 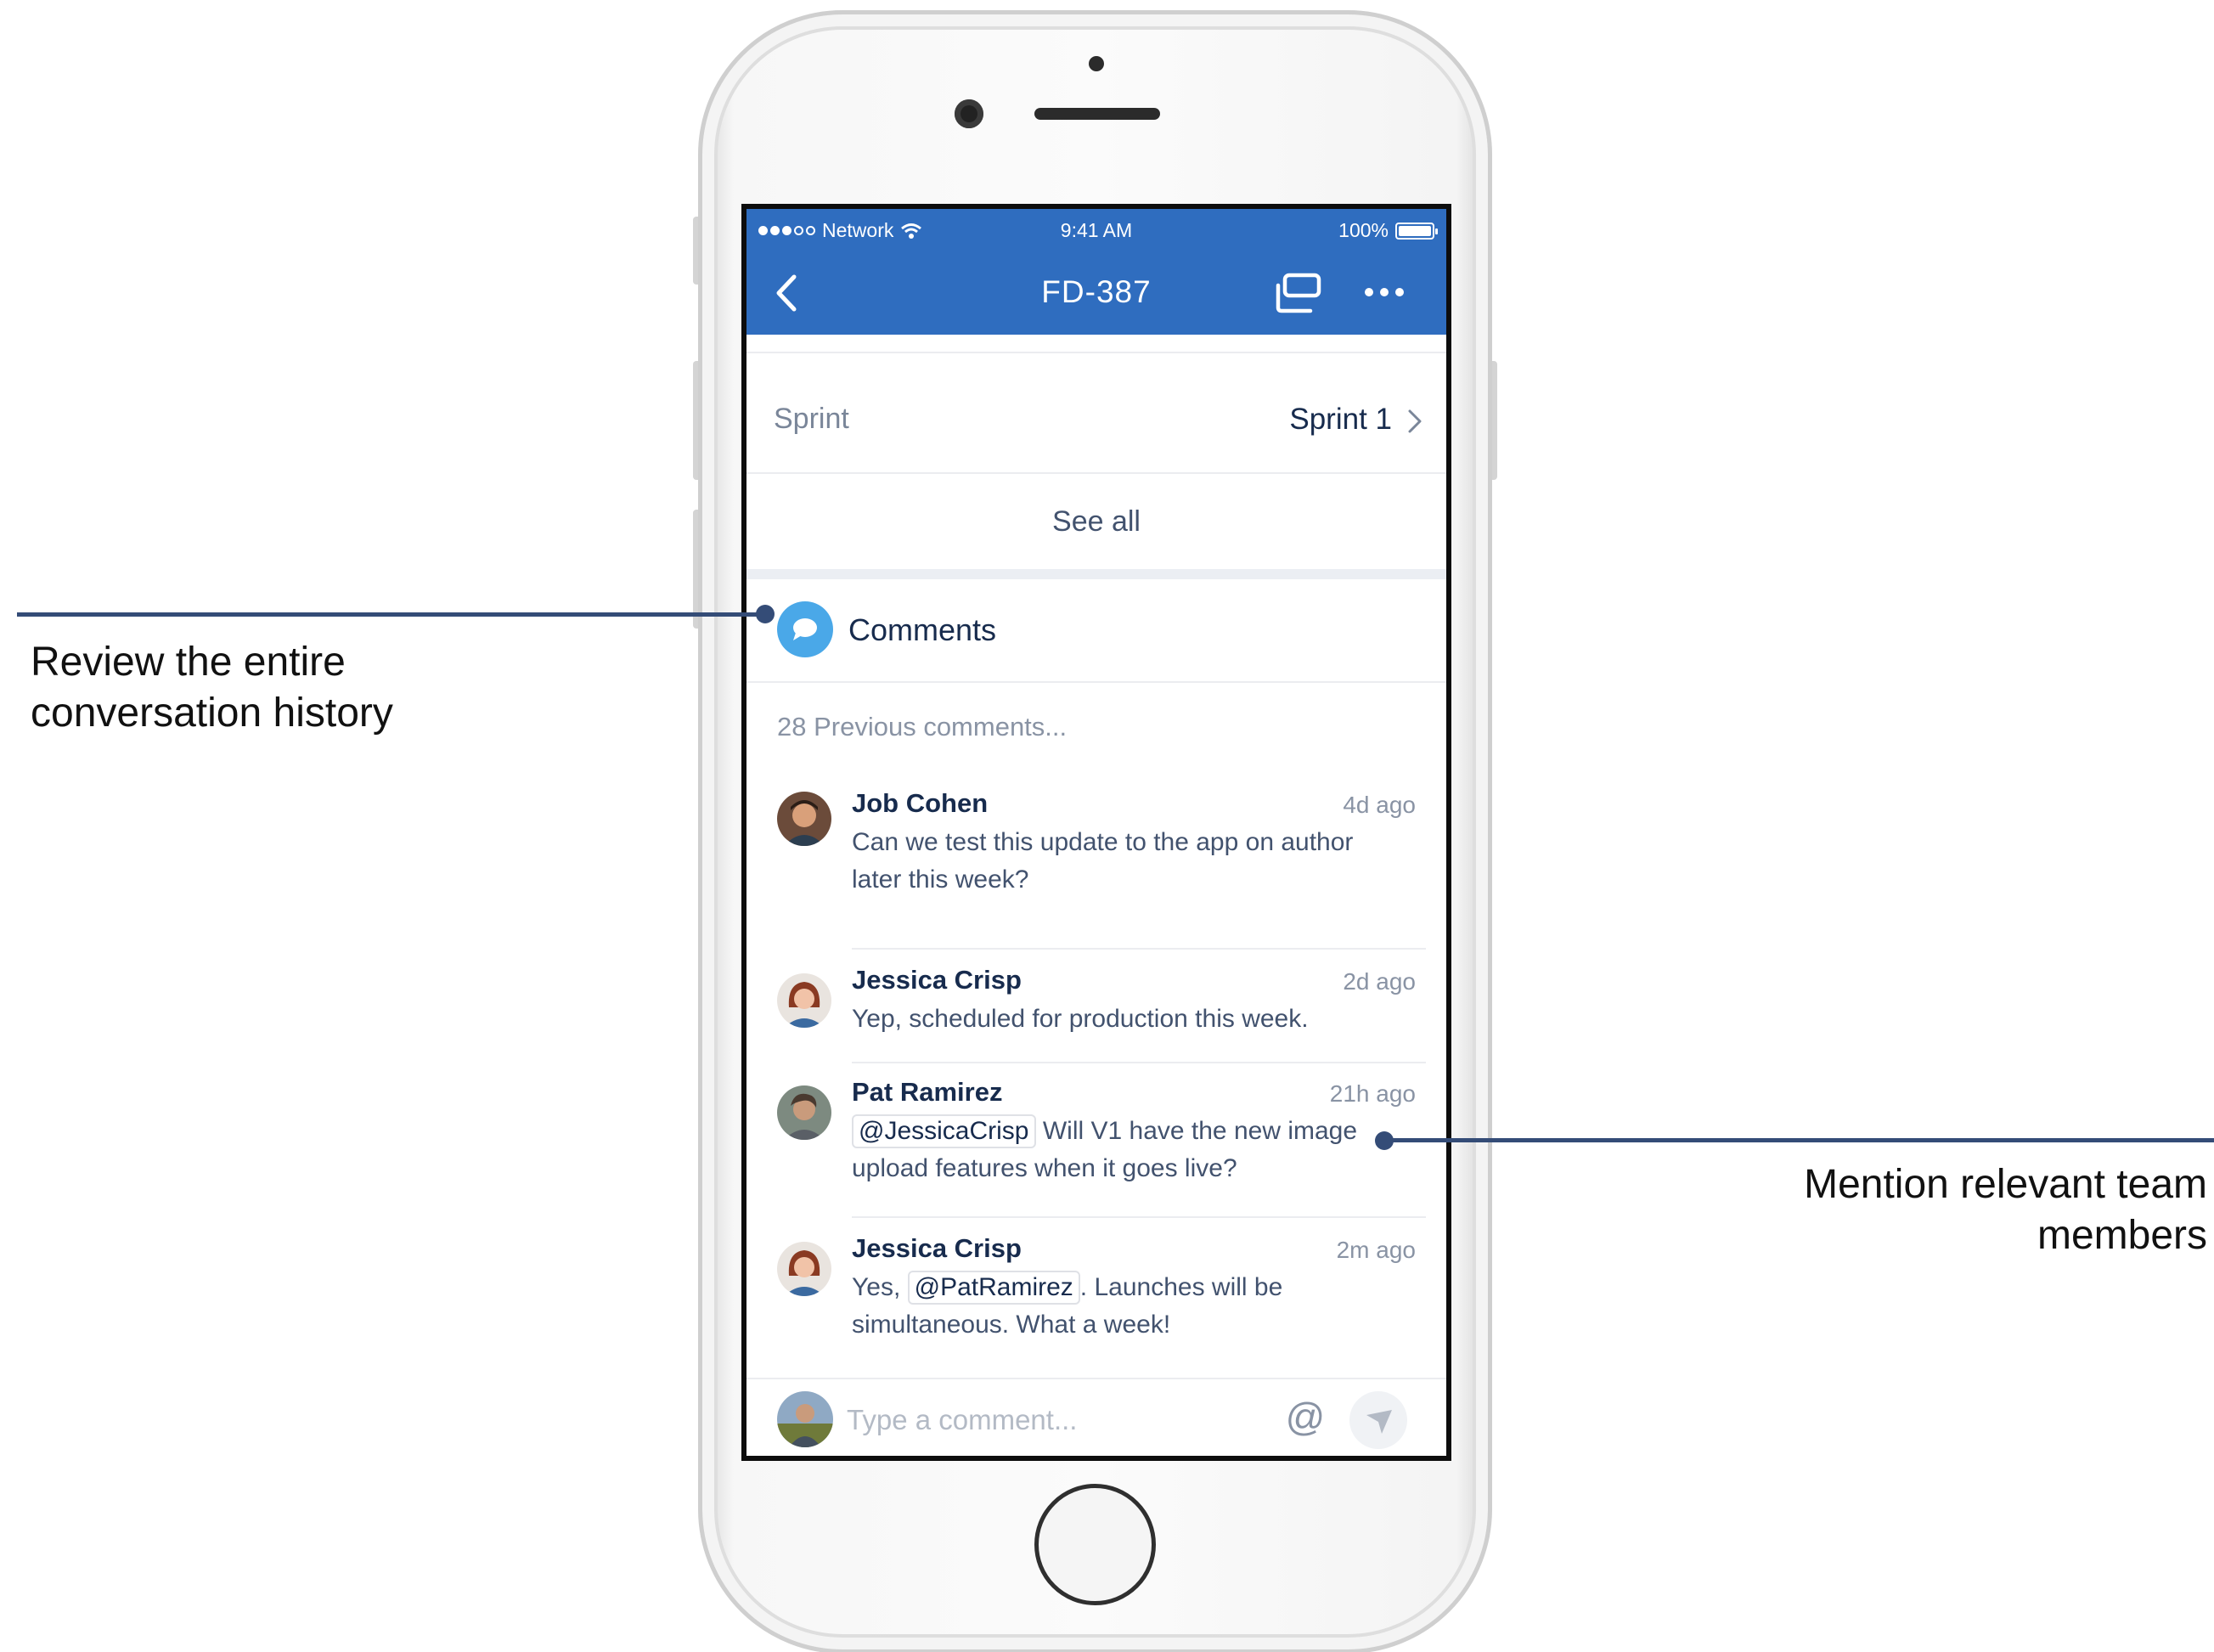 What do you see at coordinates (920, 803) in the screenshot?
I see `comment-author: Job Cohen` at bounding box center [920, 803].